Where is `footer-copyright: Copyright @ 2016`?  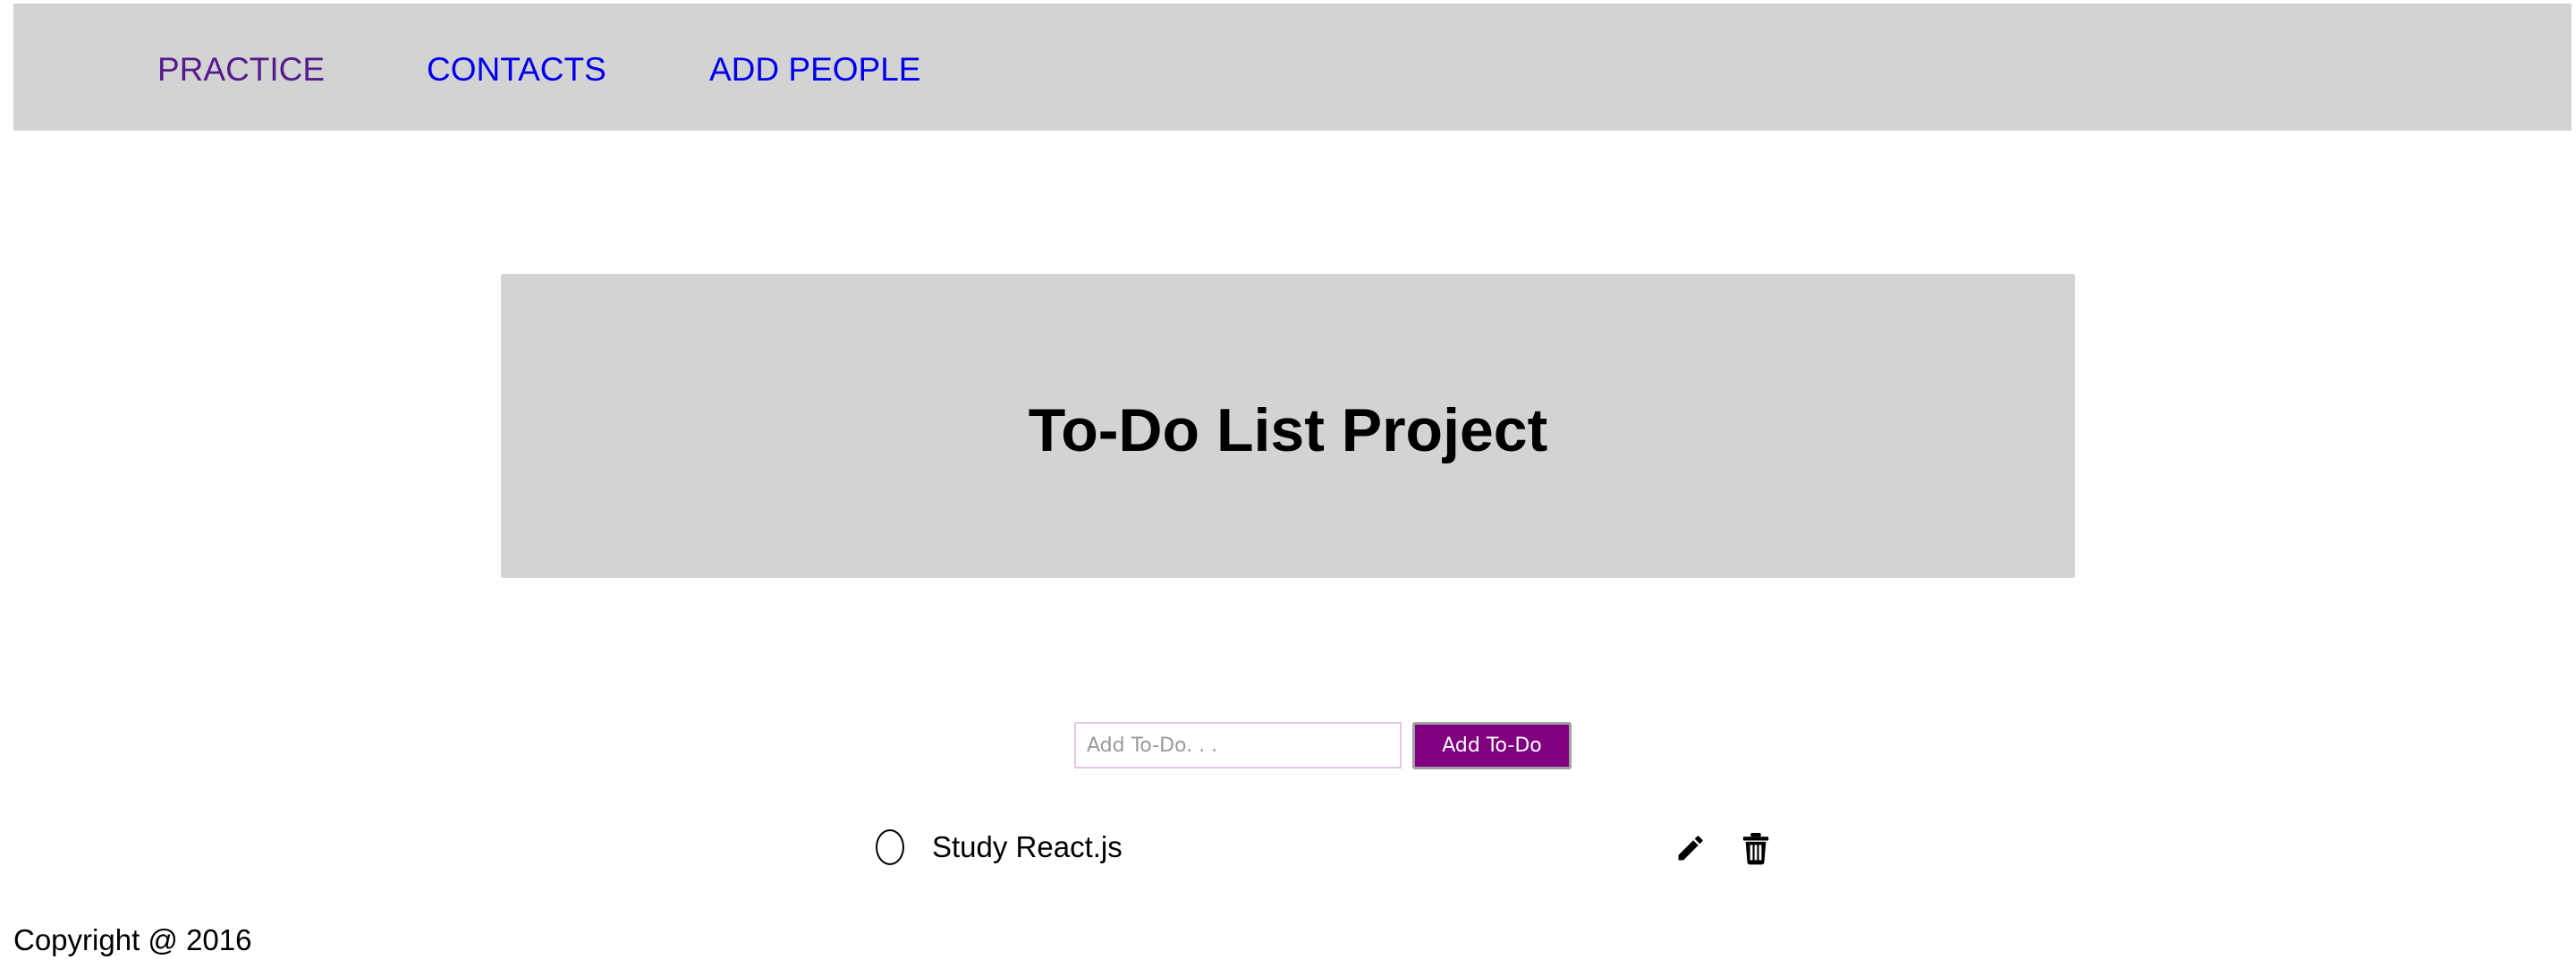
footer-copyright: Copyright @ 2016 is located at coordinates (132, 939).